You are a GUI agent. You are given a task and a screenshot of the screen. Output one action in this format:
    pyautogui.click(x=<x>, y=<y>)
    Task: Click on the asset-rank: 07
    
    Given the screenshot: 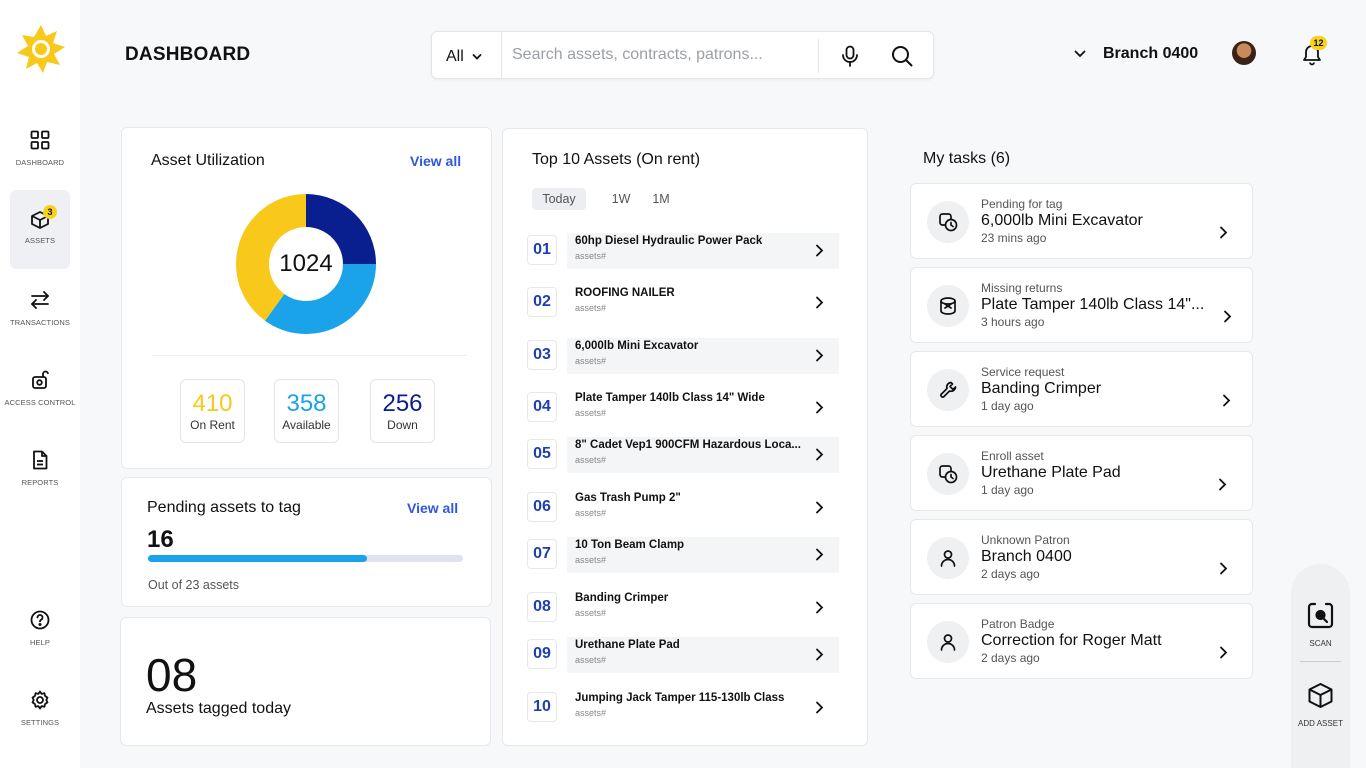 What is the action you would take?
    pyautogui.click(x=542, y=554)
    